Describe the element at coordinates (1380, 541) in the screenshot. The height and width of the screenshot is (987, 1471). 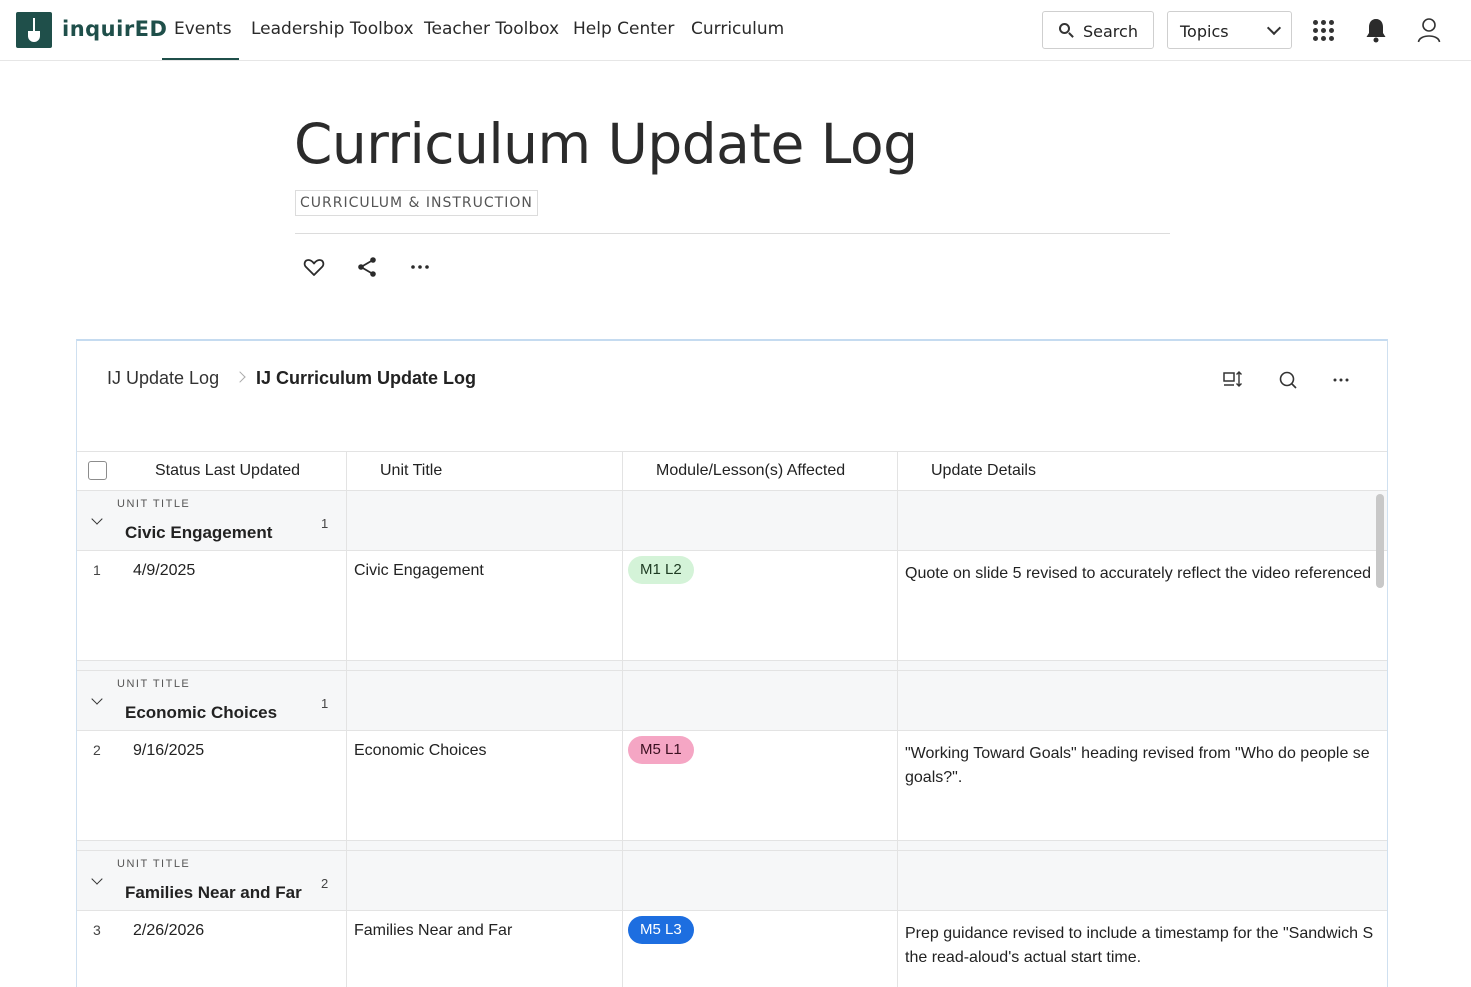
I see `vertical-scrollbar` at that location.